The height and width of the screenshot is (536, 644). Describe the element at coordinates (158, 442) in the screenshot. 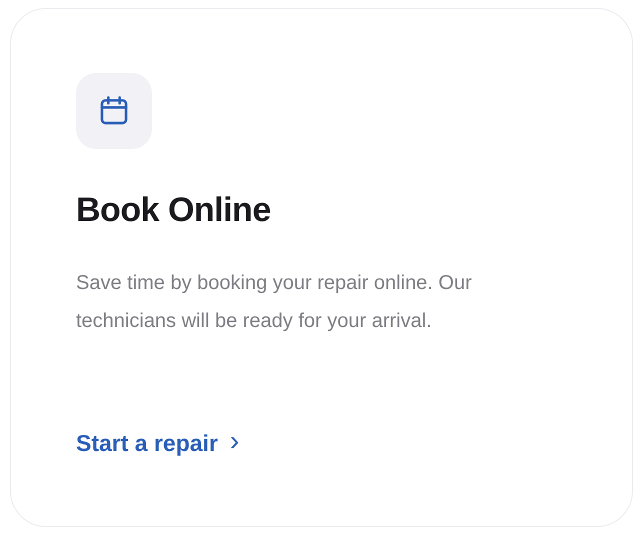

I see `start-repair-link: Start a repair ›` at that location.